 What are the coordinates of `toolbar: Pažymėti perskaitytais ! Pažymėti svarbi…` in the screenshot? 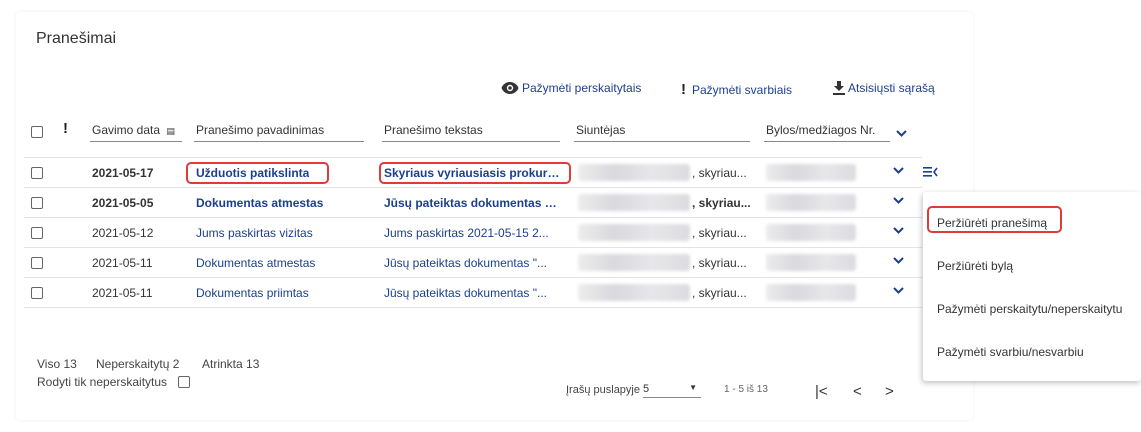 It's located at (570, 89).